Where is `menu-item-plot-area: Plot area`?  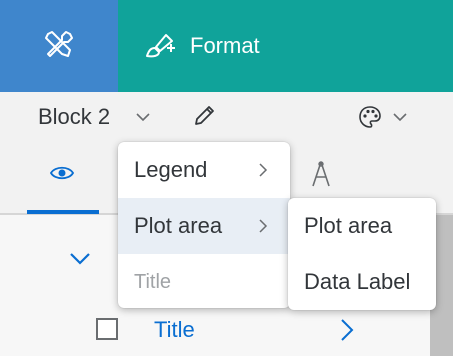 menu-item-plot-area: Plot area is located at coordinates (204, 226).